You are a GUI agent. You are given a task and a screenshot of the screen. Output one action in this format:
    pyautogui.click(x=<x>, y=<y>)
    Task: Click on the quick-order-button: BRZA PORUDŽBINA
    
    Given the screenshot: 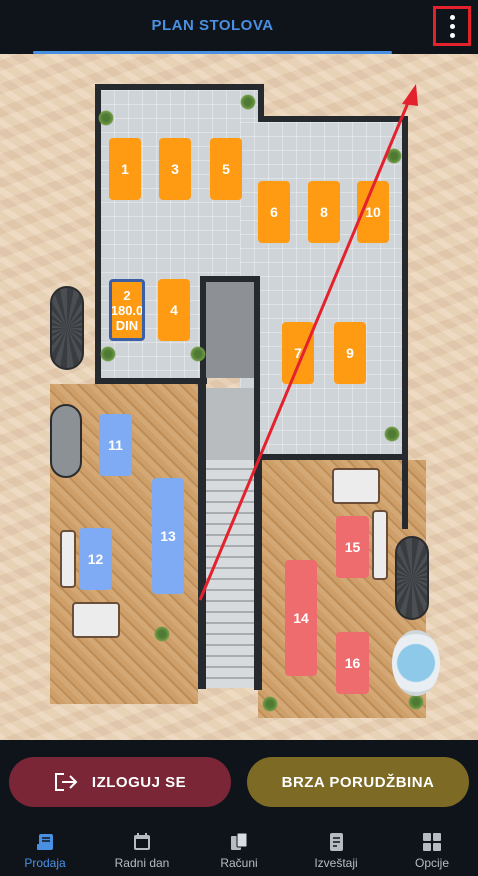 What is the action you would take?
    pyautogui.click(x=358, y=782)
    